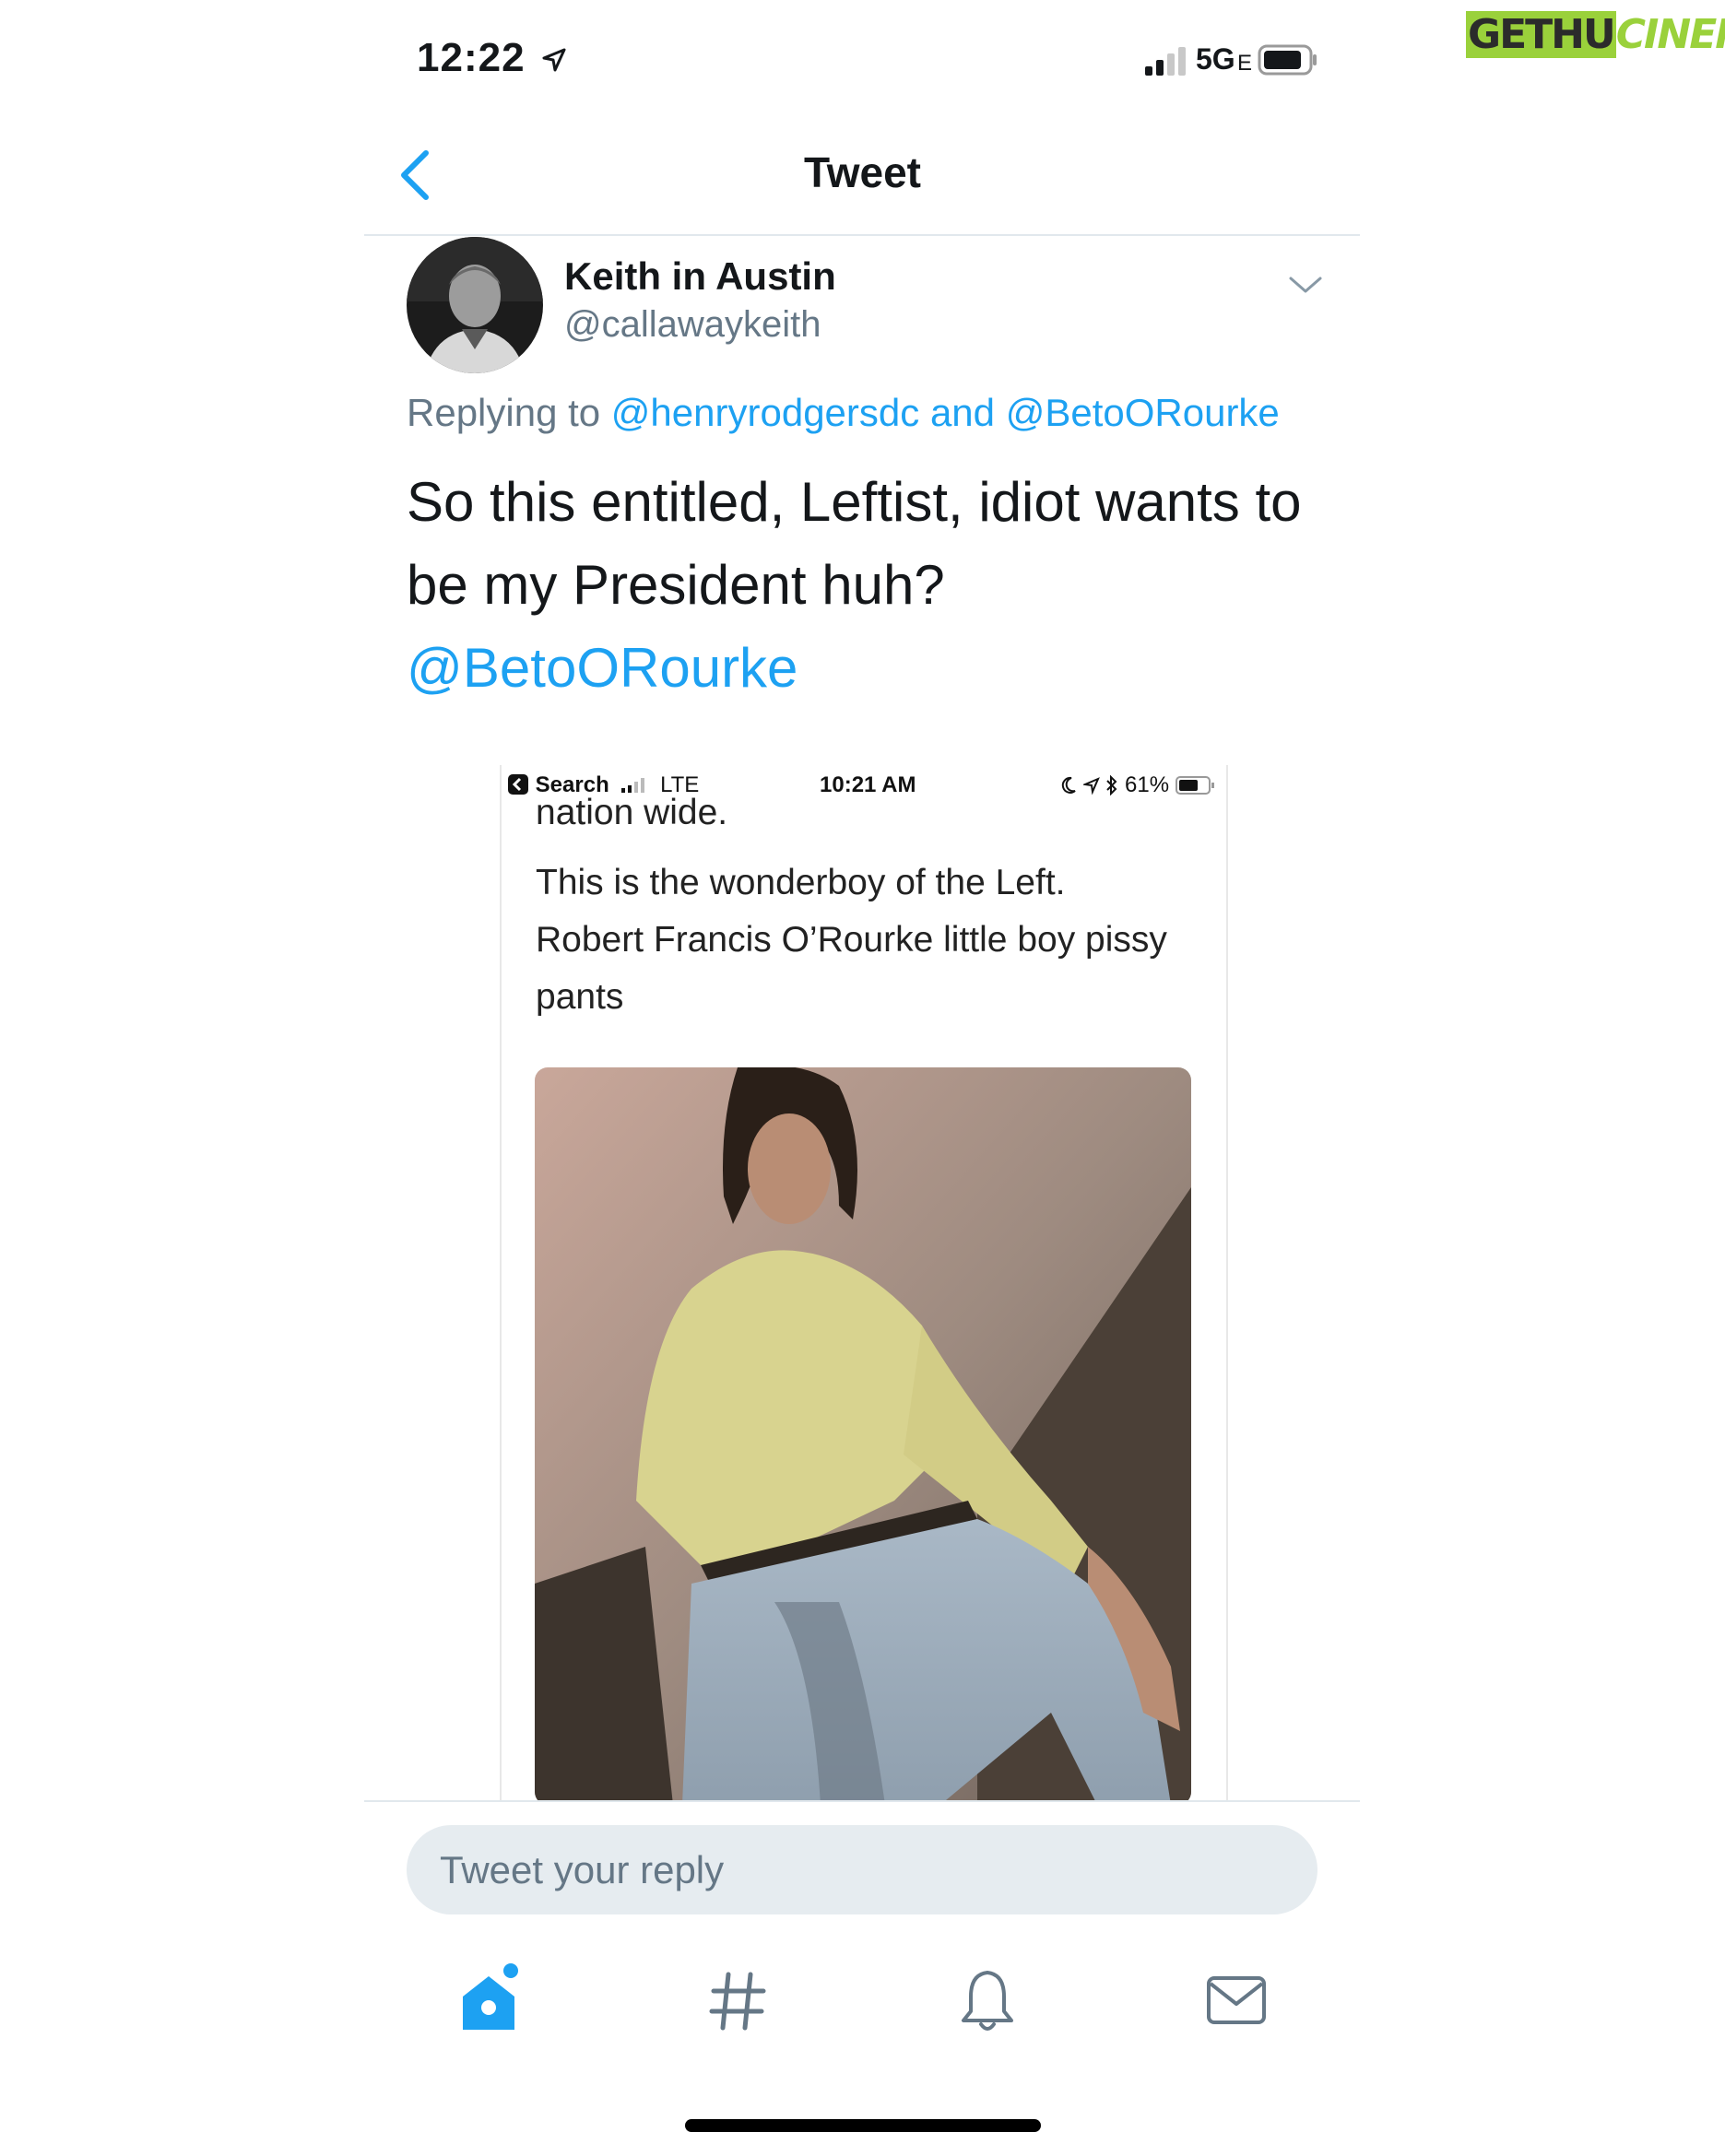  I want to click on reply-input, so click(862, 1869).